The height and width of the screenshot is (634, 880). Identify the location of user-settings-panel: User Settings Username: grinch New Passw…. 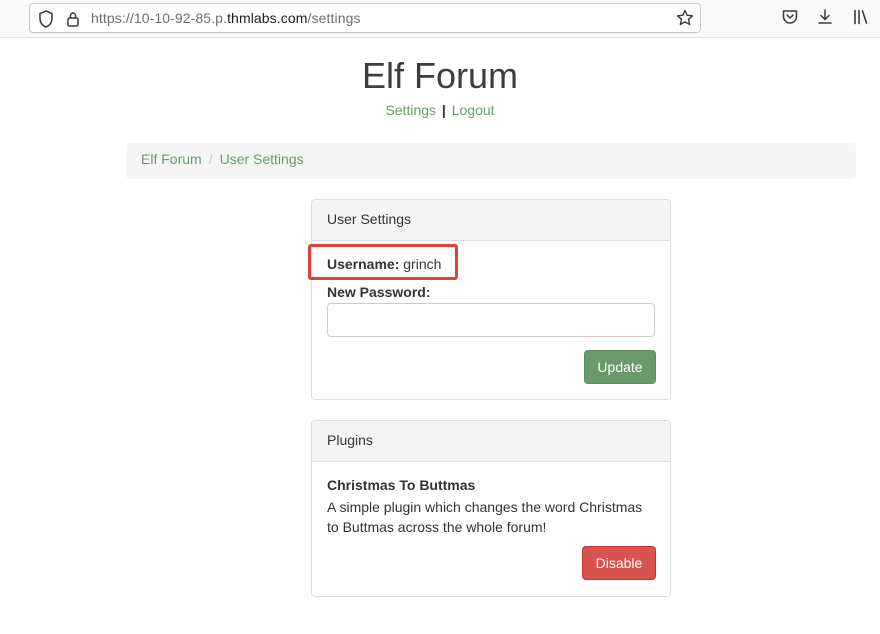
(489, 299).